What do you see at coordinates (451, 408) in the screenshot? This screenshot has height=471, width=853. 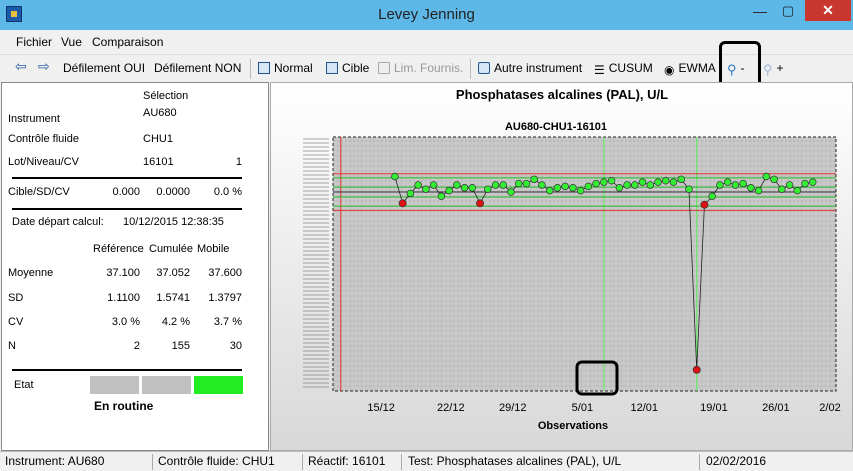 I see `x-tick-label: 22/12` at bounding box center [451, 408].